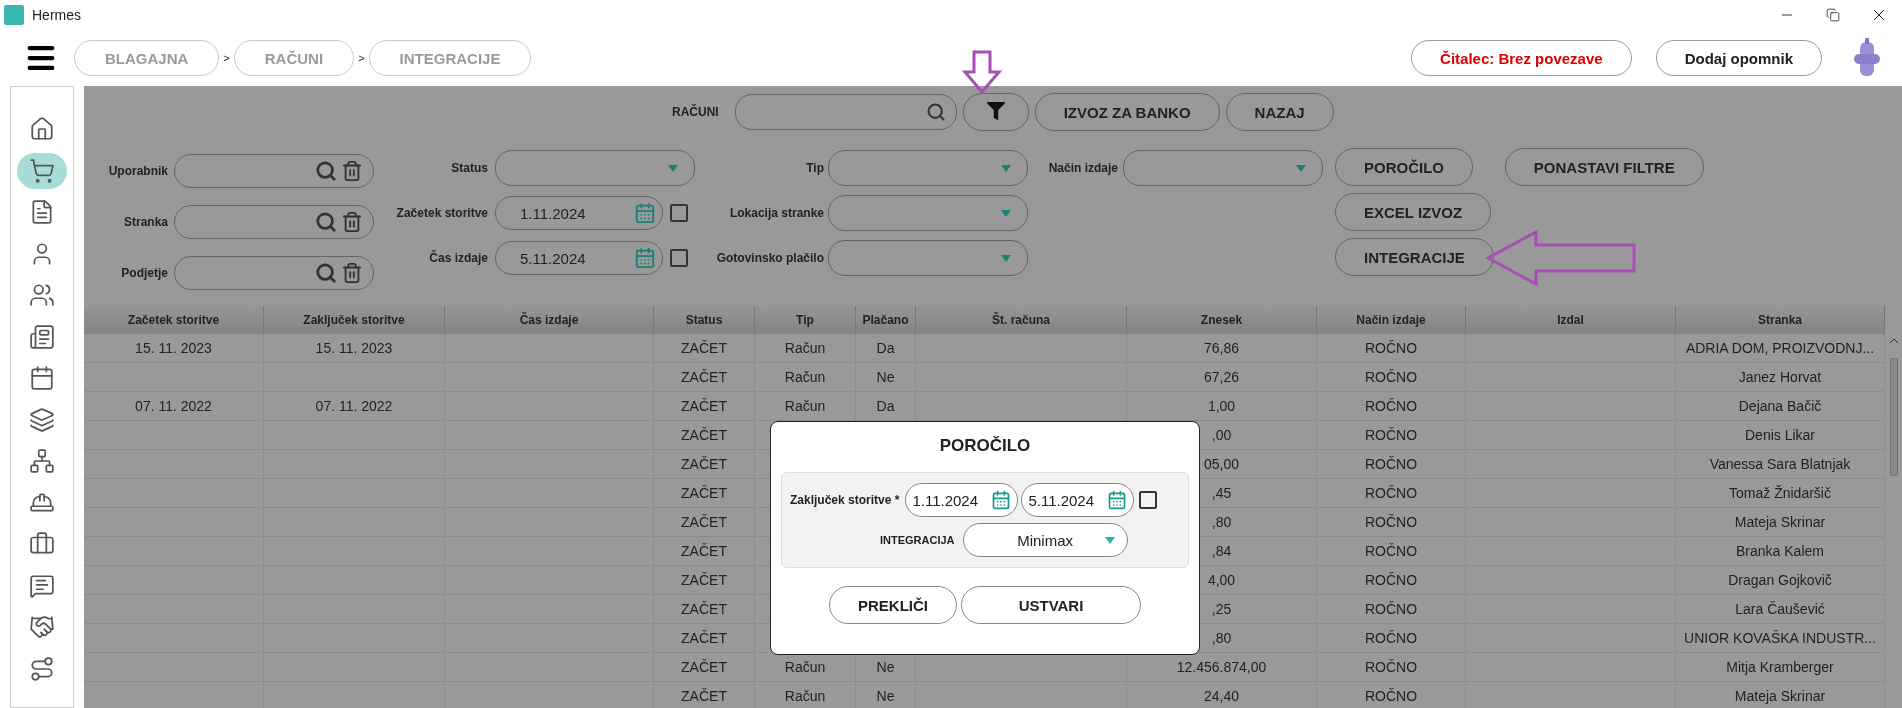 This screenshot has width=1902, height=708. What do you see at coordinates (845, 112) in the screenshot?
I see `search-field` at bounding box center [845, 112].